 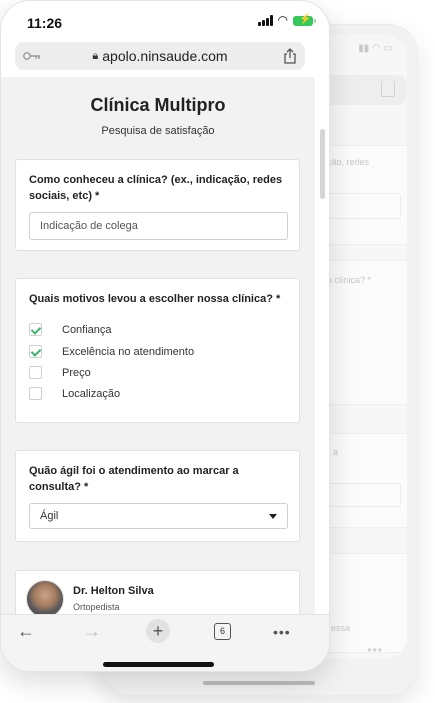 I want to click on share-icon, so click(x=290, y=56).